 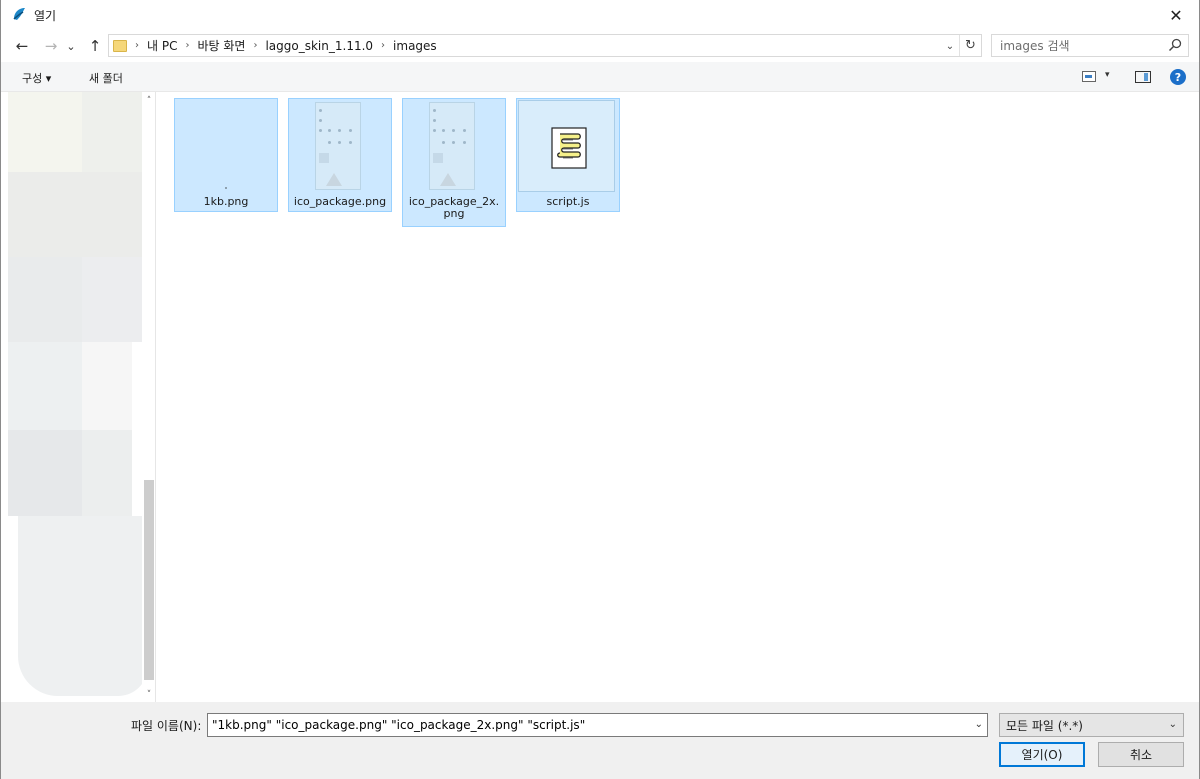 I want to click on forward-arrow-icon: →, so click(x=51, y=46).